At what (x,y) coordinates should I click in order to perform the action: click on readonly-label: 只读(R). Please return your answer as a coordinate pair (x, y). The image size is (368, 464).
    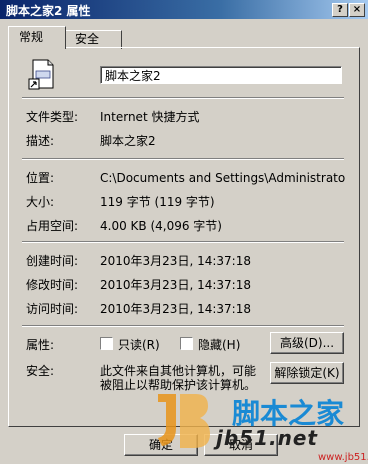
    Looking at the image, I should click on (139, 344).